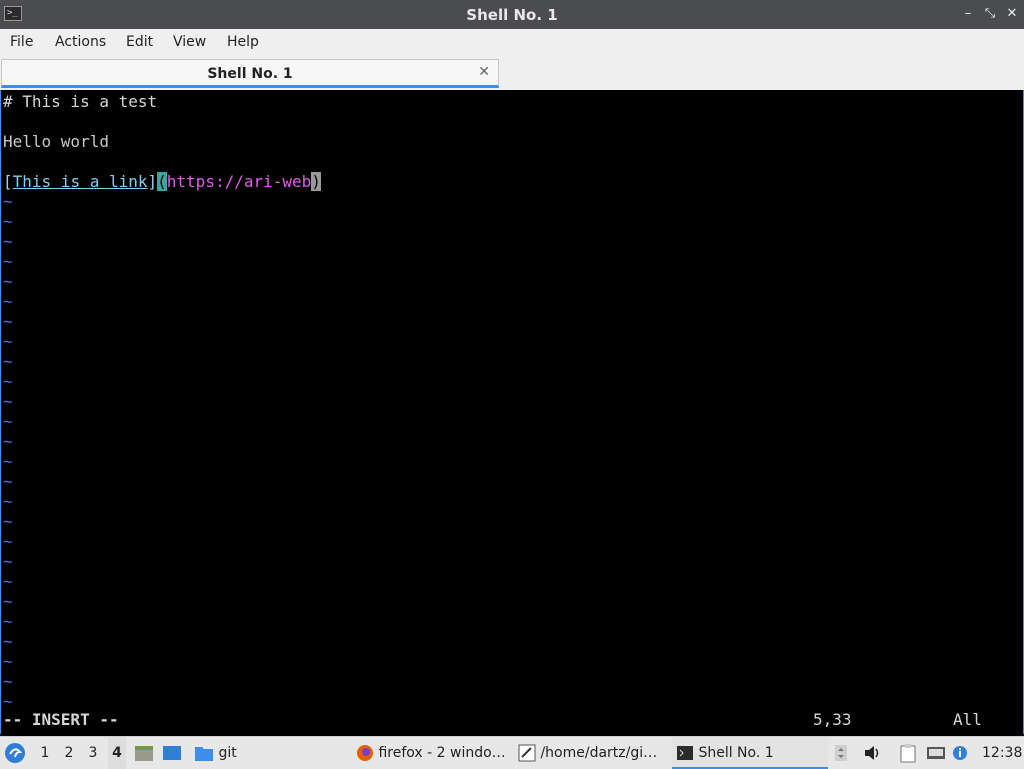  I want to click on editor-line-5: [This is a link](https://ari-web), so click(162, 182).